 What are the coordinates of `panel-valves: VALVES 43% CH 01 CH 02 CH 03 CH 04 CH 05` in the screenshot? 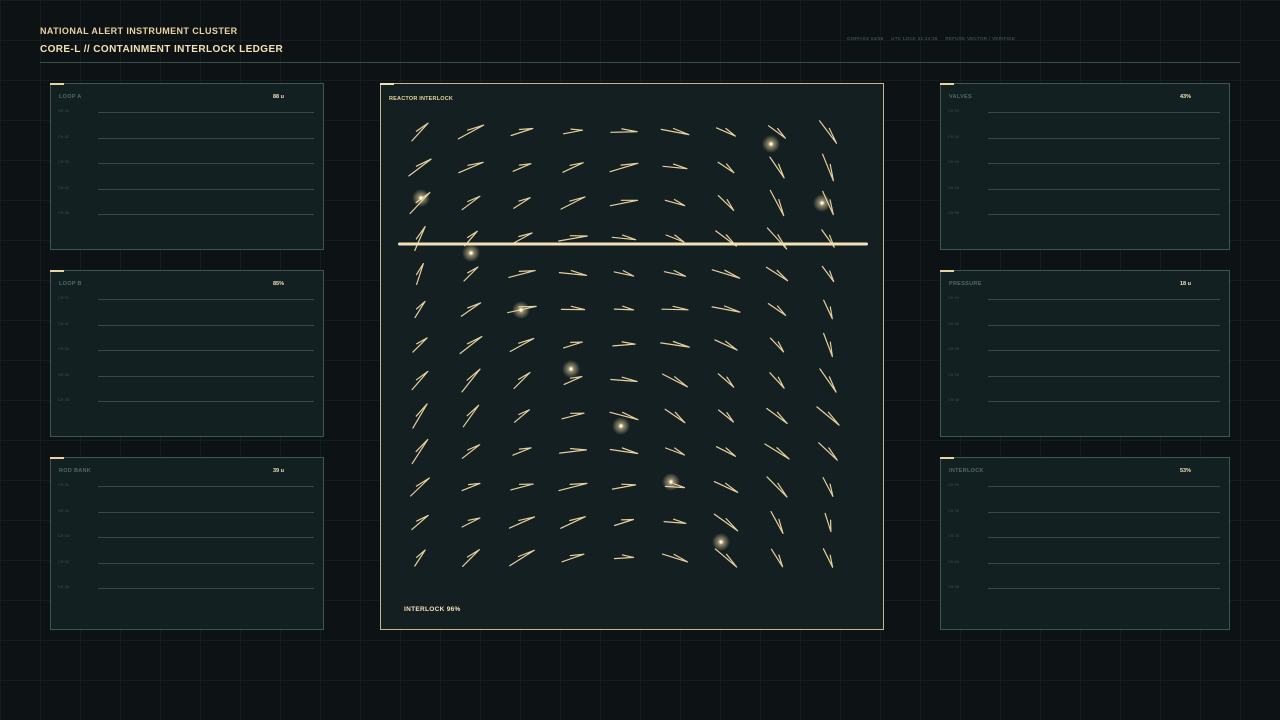 It's located at (1085, 166).